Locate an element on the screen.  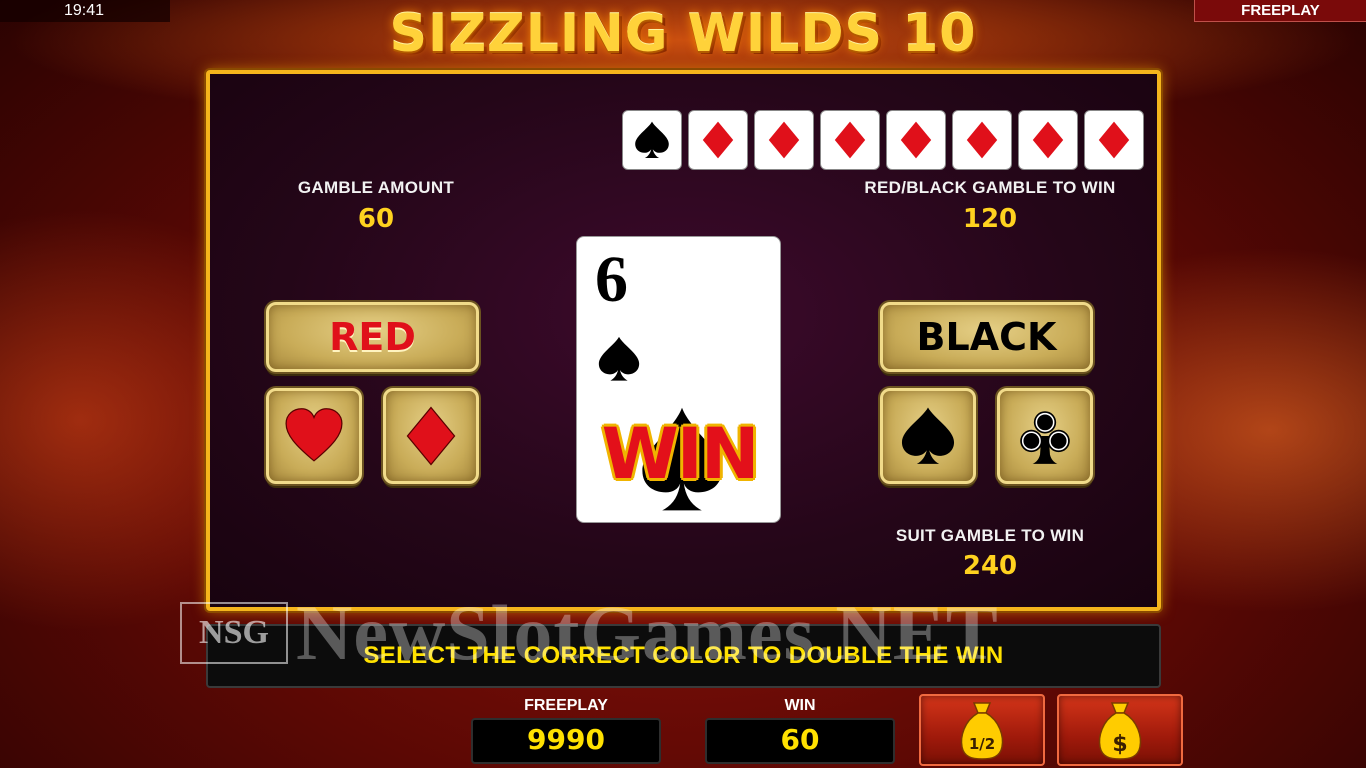
collect-half-button: 1/2 is located at coordinates (982, 730).